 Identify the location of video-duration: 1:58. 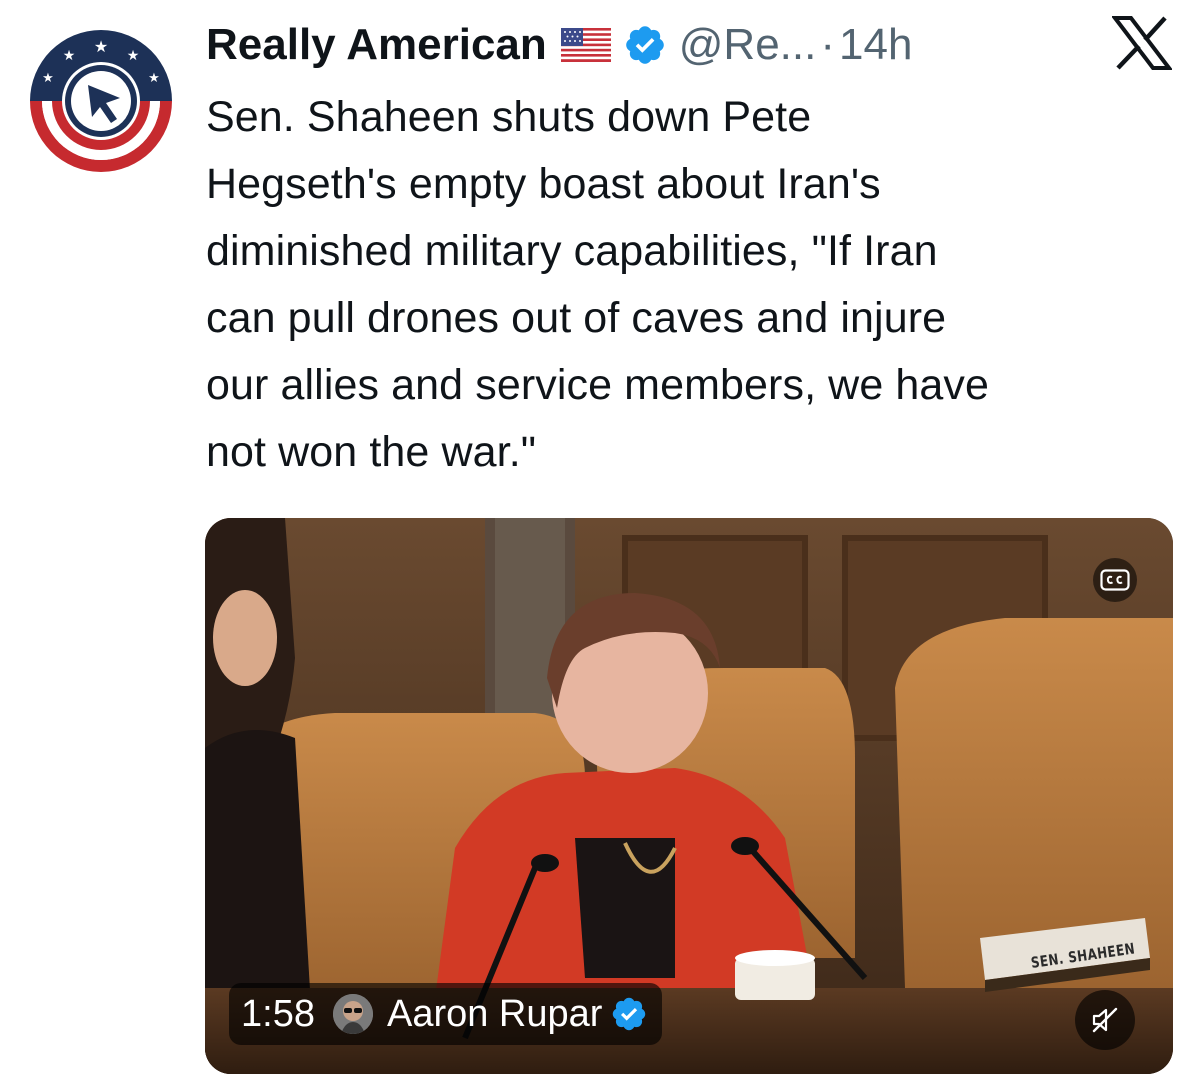
(278, 1013).